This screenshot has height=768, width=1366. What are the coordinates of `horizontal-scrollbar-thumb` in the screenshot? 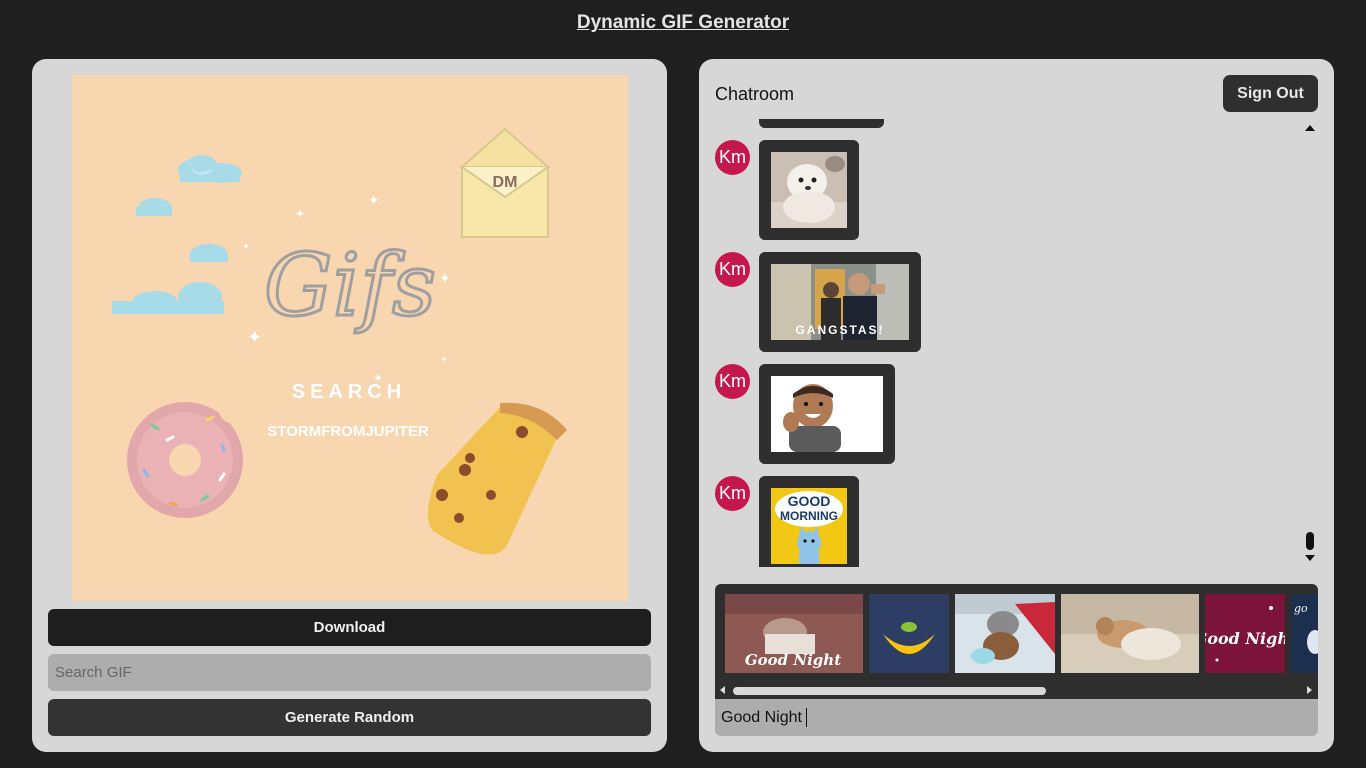 It's located at (889, 691).